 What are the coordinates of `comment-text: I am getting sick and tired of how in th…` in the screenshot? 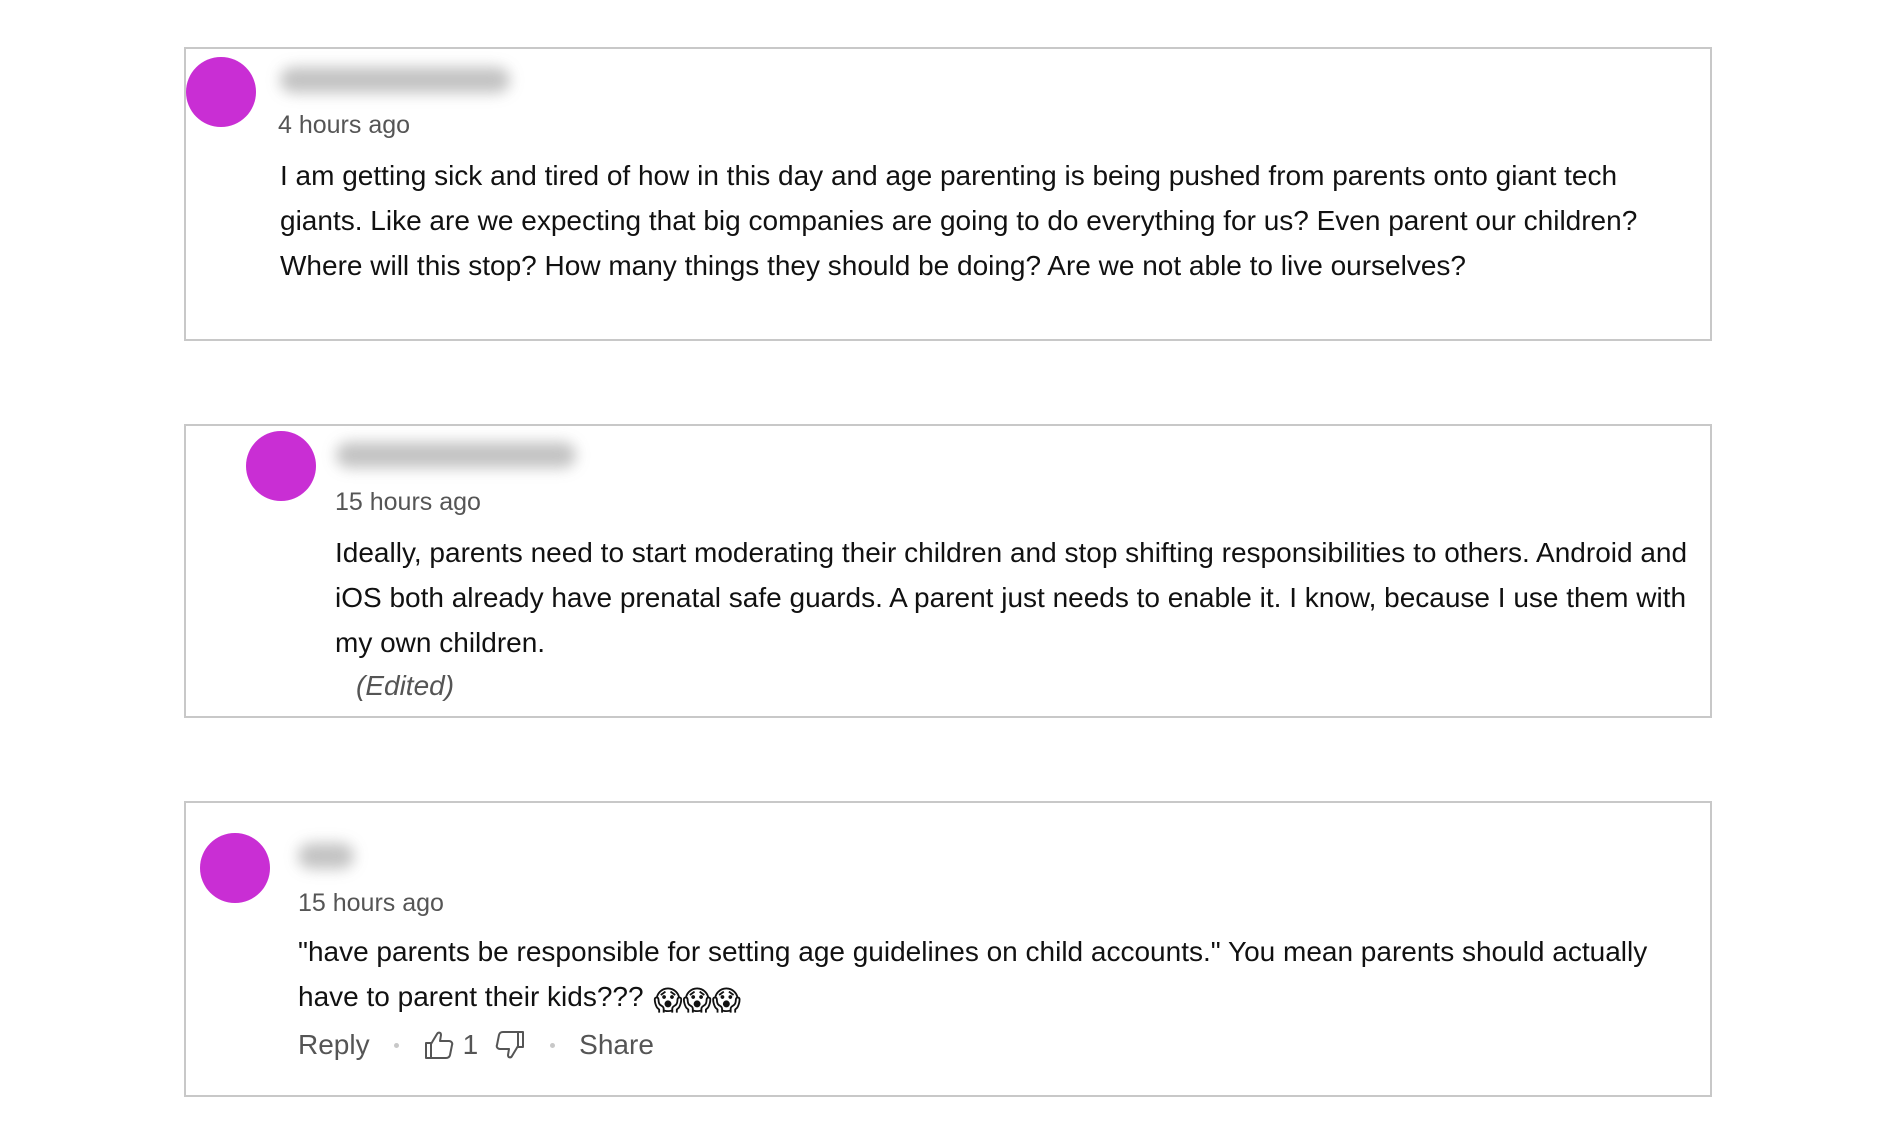 It's located at (959, 220).